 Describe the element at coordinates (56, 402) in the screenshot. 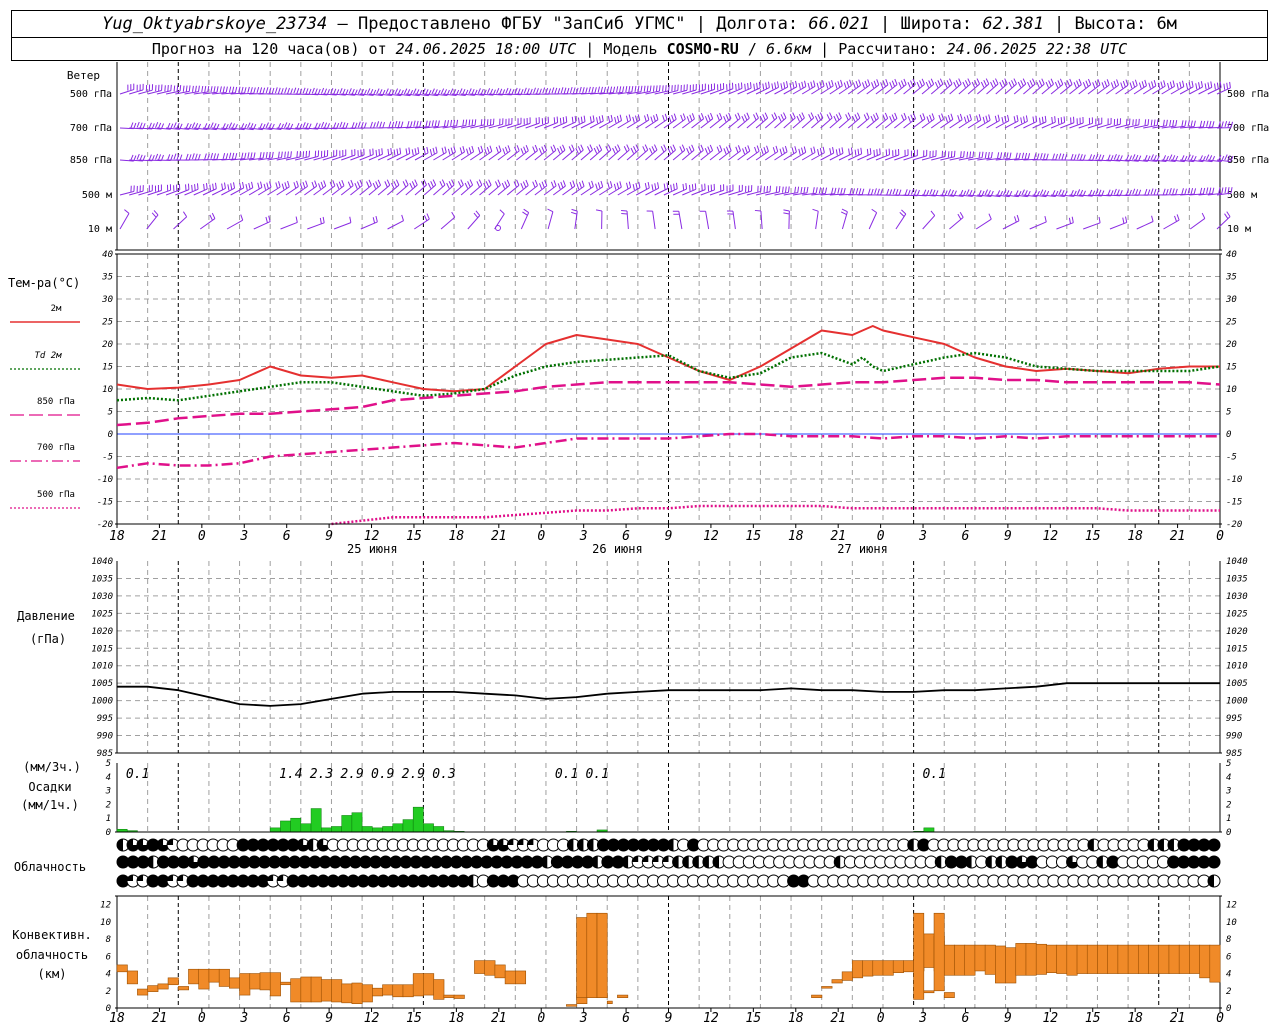

I see `temp-legend-label: 850 гПа` at that location.